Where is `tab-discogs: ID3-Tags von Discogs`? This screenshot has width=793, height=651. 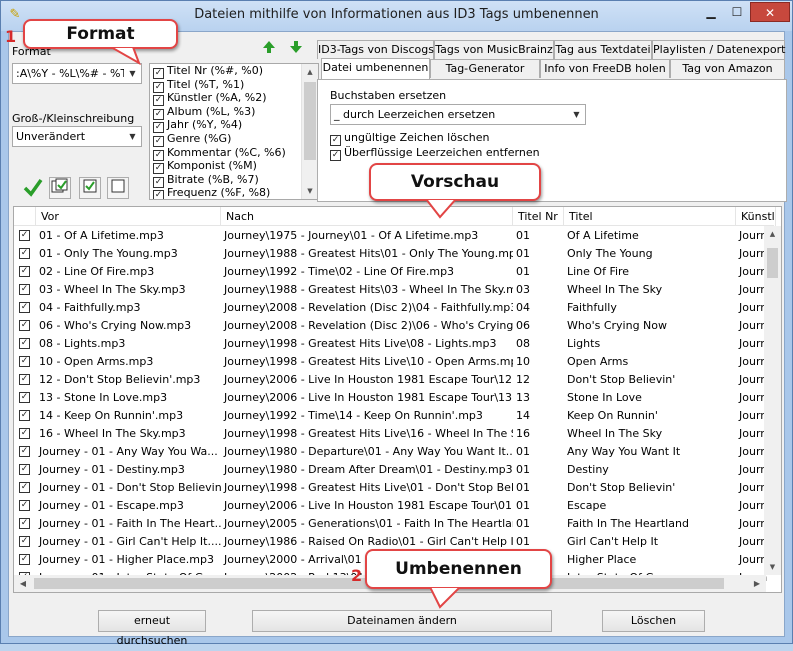
tab-discogs: ID3-Tags von Discogs is located at coordinates (375, 49).